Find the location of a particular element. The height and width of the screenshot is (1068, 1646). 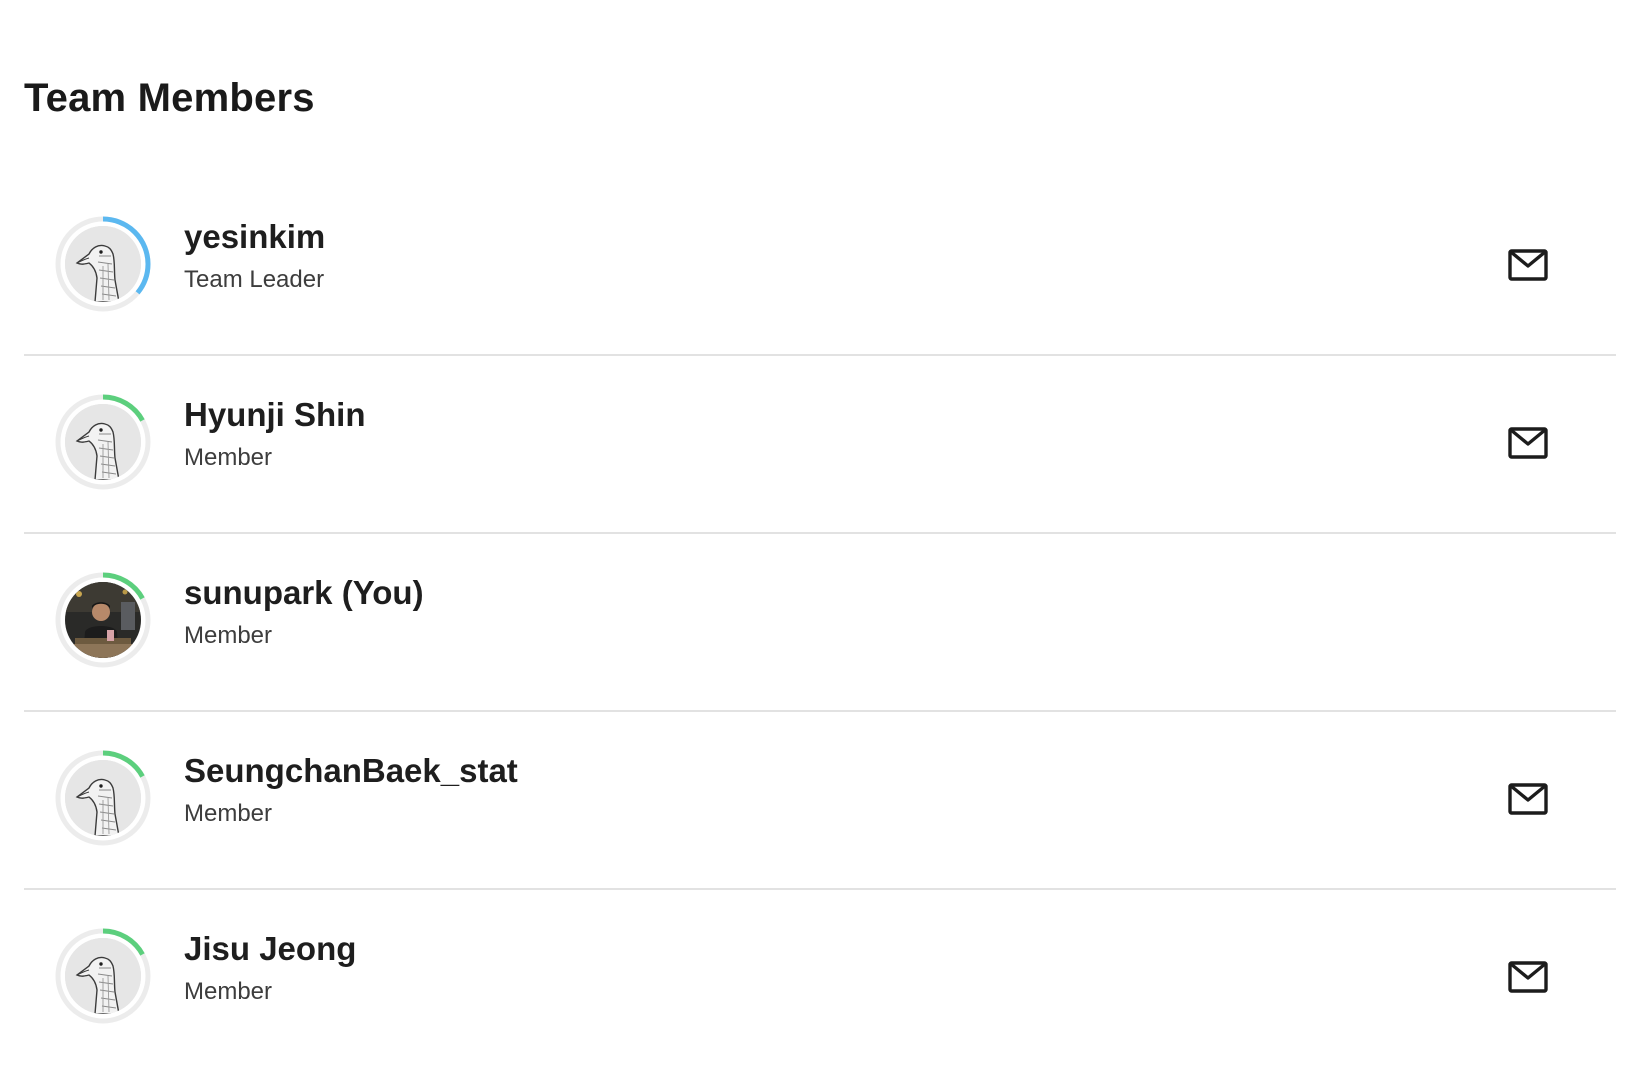

member-role: Team Leader is located at coordinates (254, 279).